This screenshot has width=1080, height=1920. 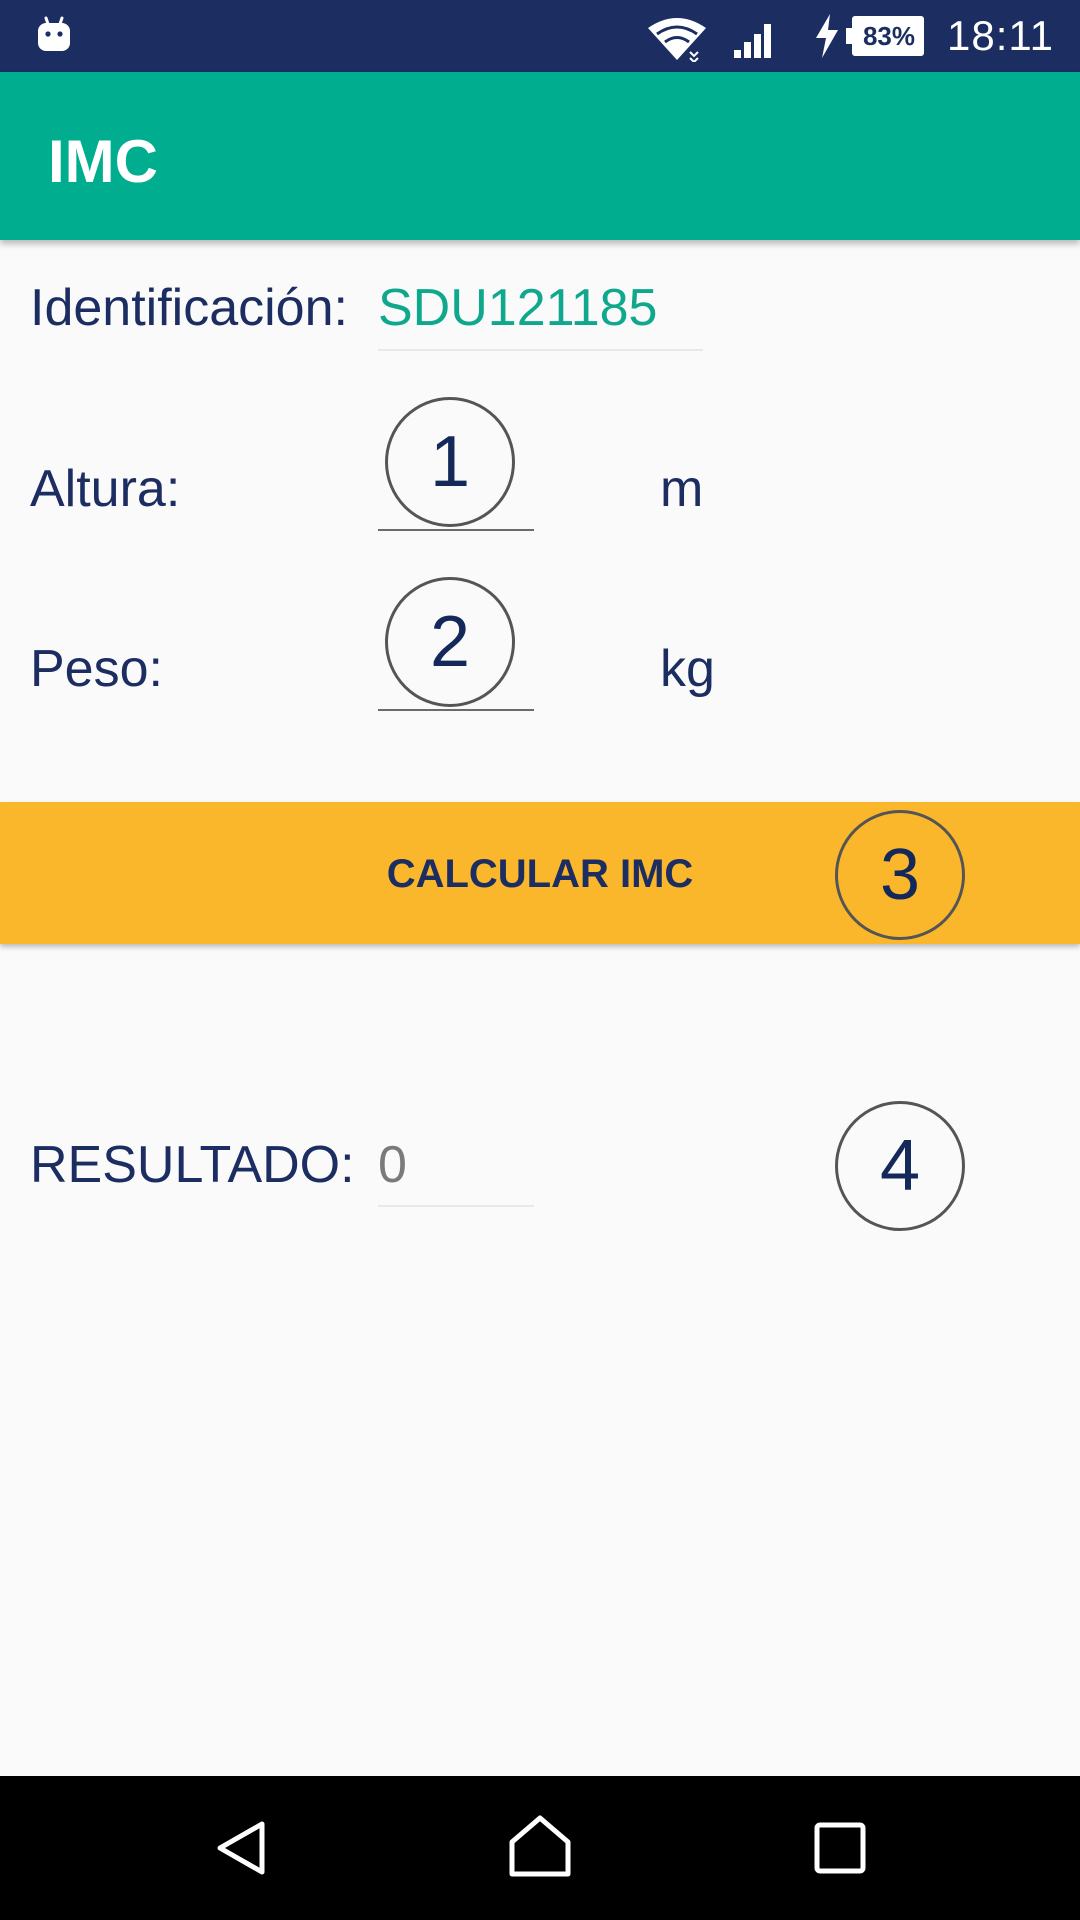 I want to click on battery-icon: 83%, so click(x=886, y=36).